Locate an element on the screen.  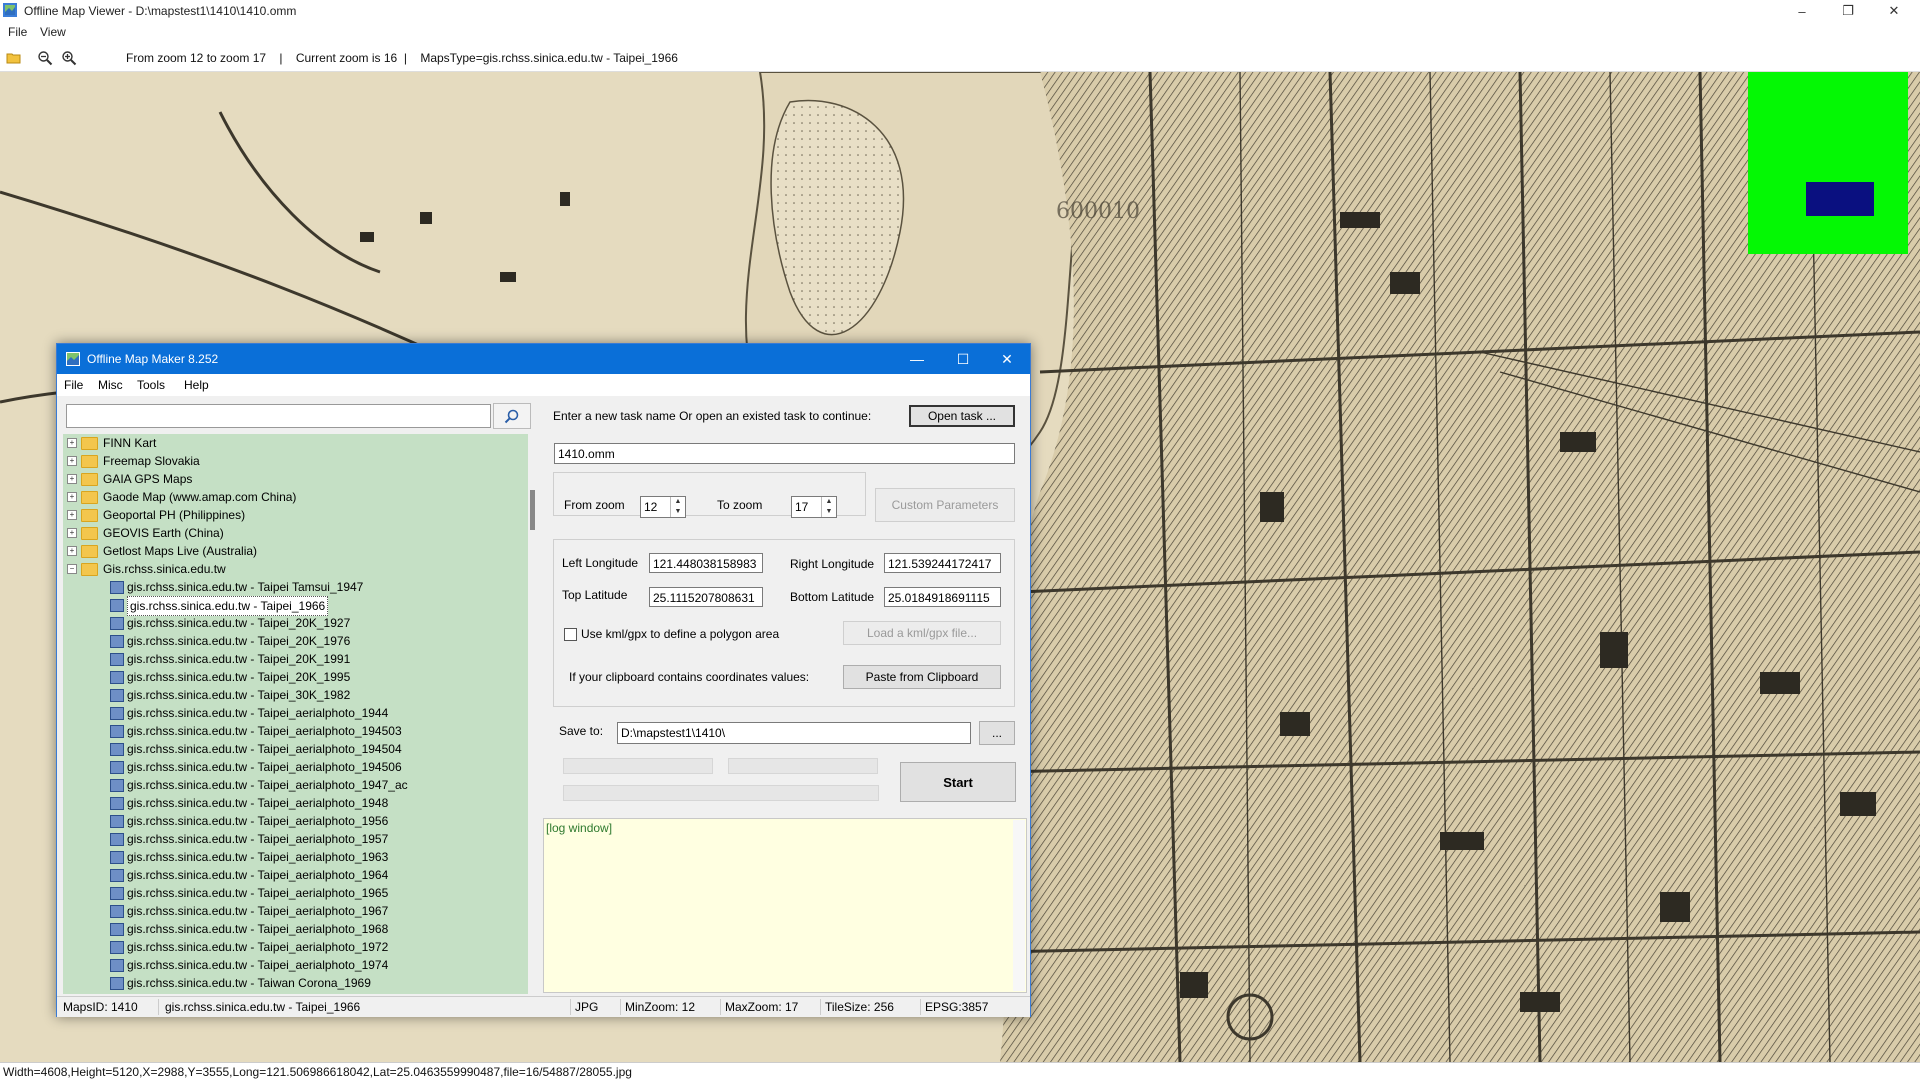
menu-file: File is located at coordinates (17, 32).